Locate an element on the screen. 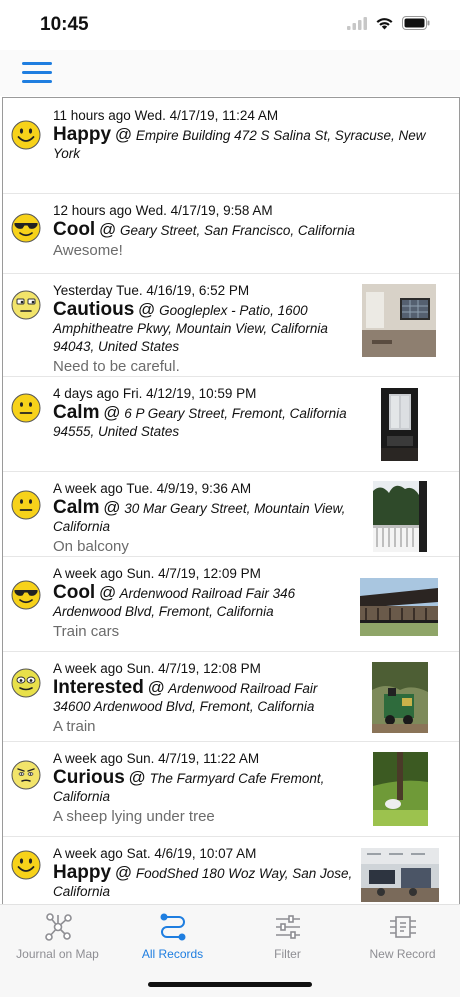 The height and width of the screenshot is (997, 460). record-timestamp: A week ago Sun. 4/7/19, 11:22 AM is located at coordinates (203, 759).